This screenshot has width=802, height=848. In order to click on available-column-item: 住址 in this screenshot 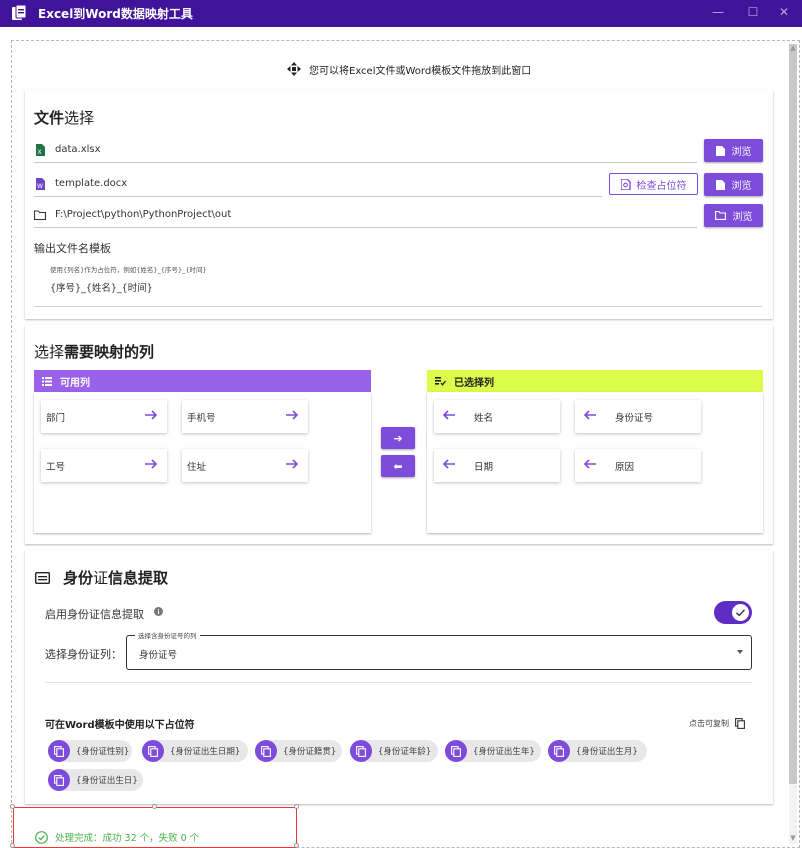, I will do `click(245, 465)`.